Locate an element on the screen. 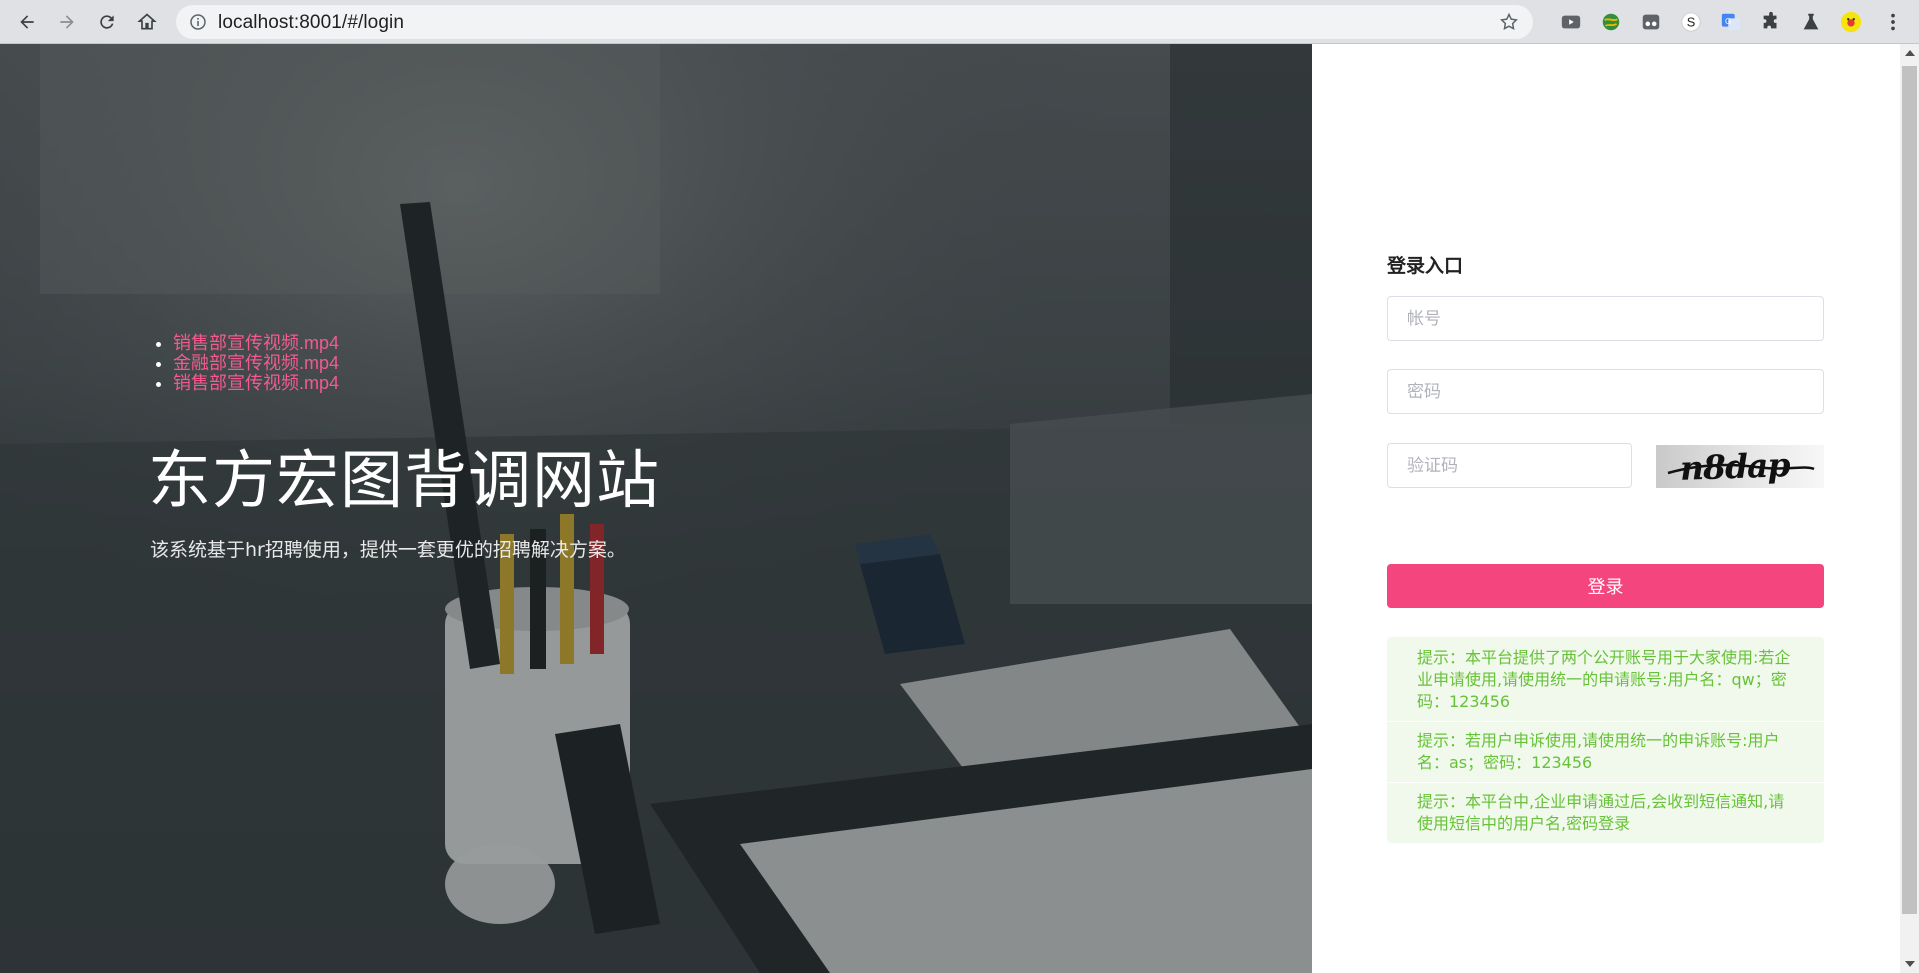 The width and height of the screenshot is (1919, 973). more-menu-icon is located at coordinates (1893, 22).